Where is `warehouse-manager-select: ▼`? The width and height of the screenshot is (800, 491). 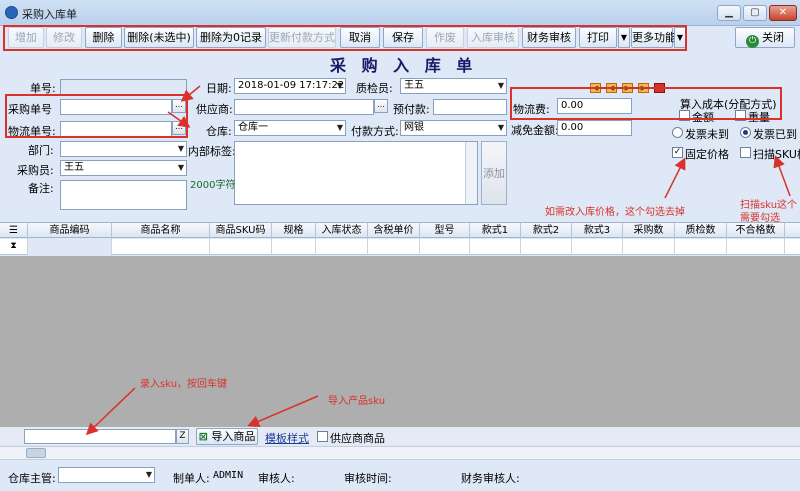
warehouse-manager-select: ▼ is located at coordinates (106, 475).